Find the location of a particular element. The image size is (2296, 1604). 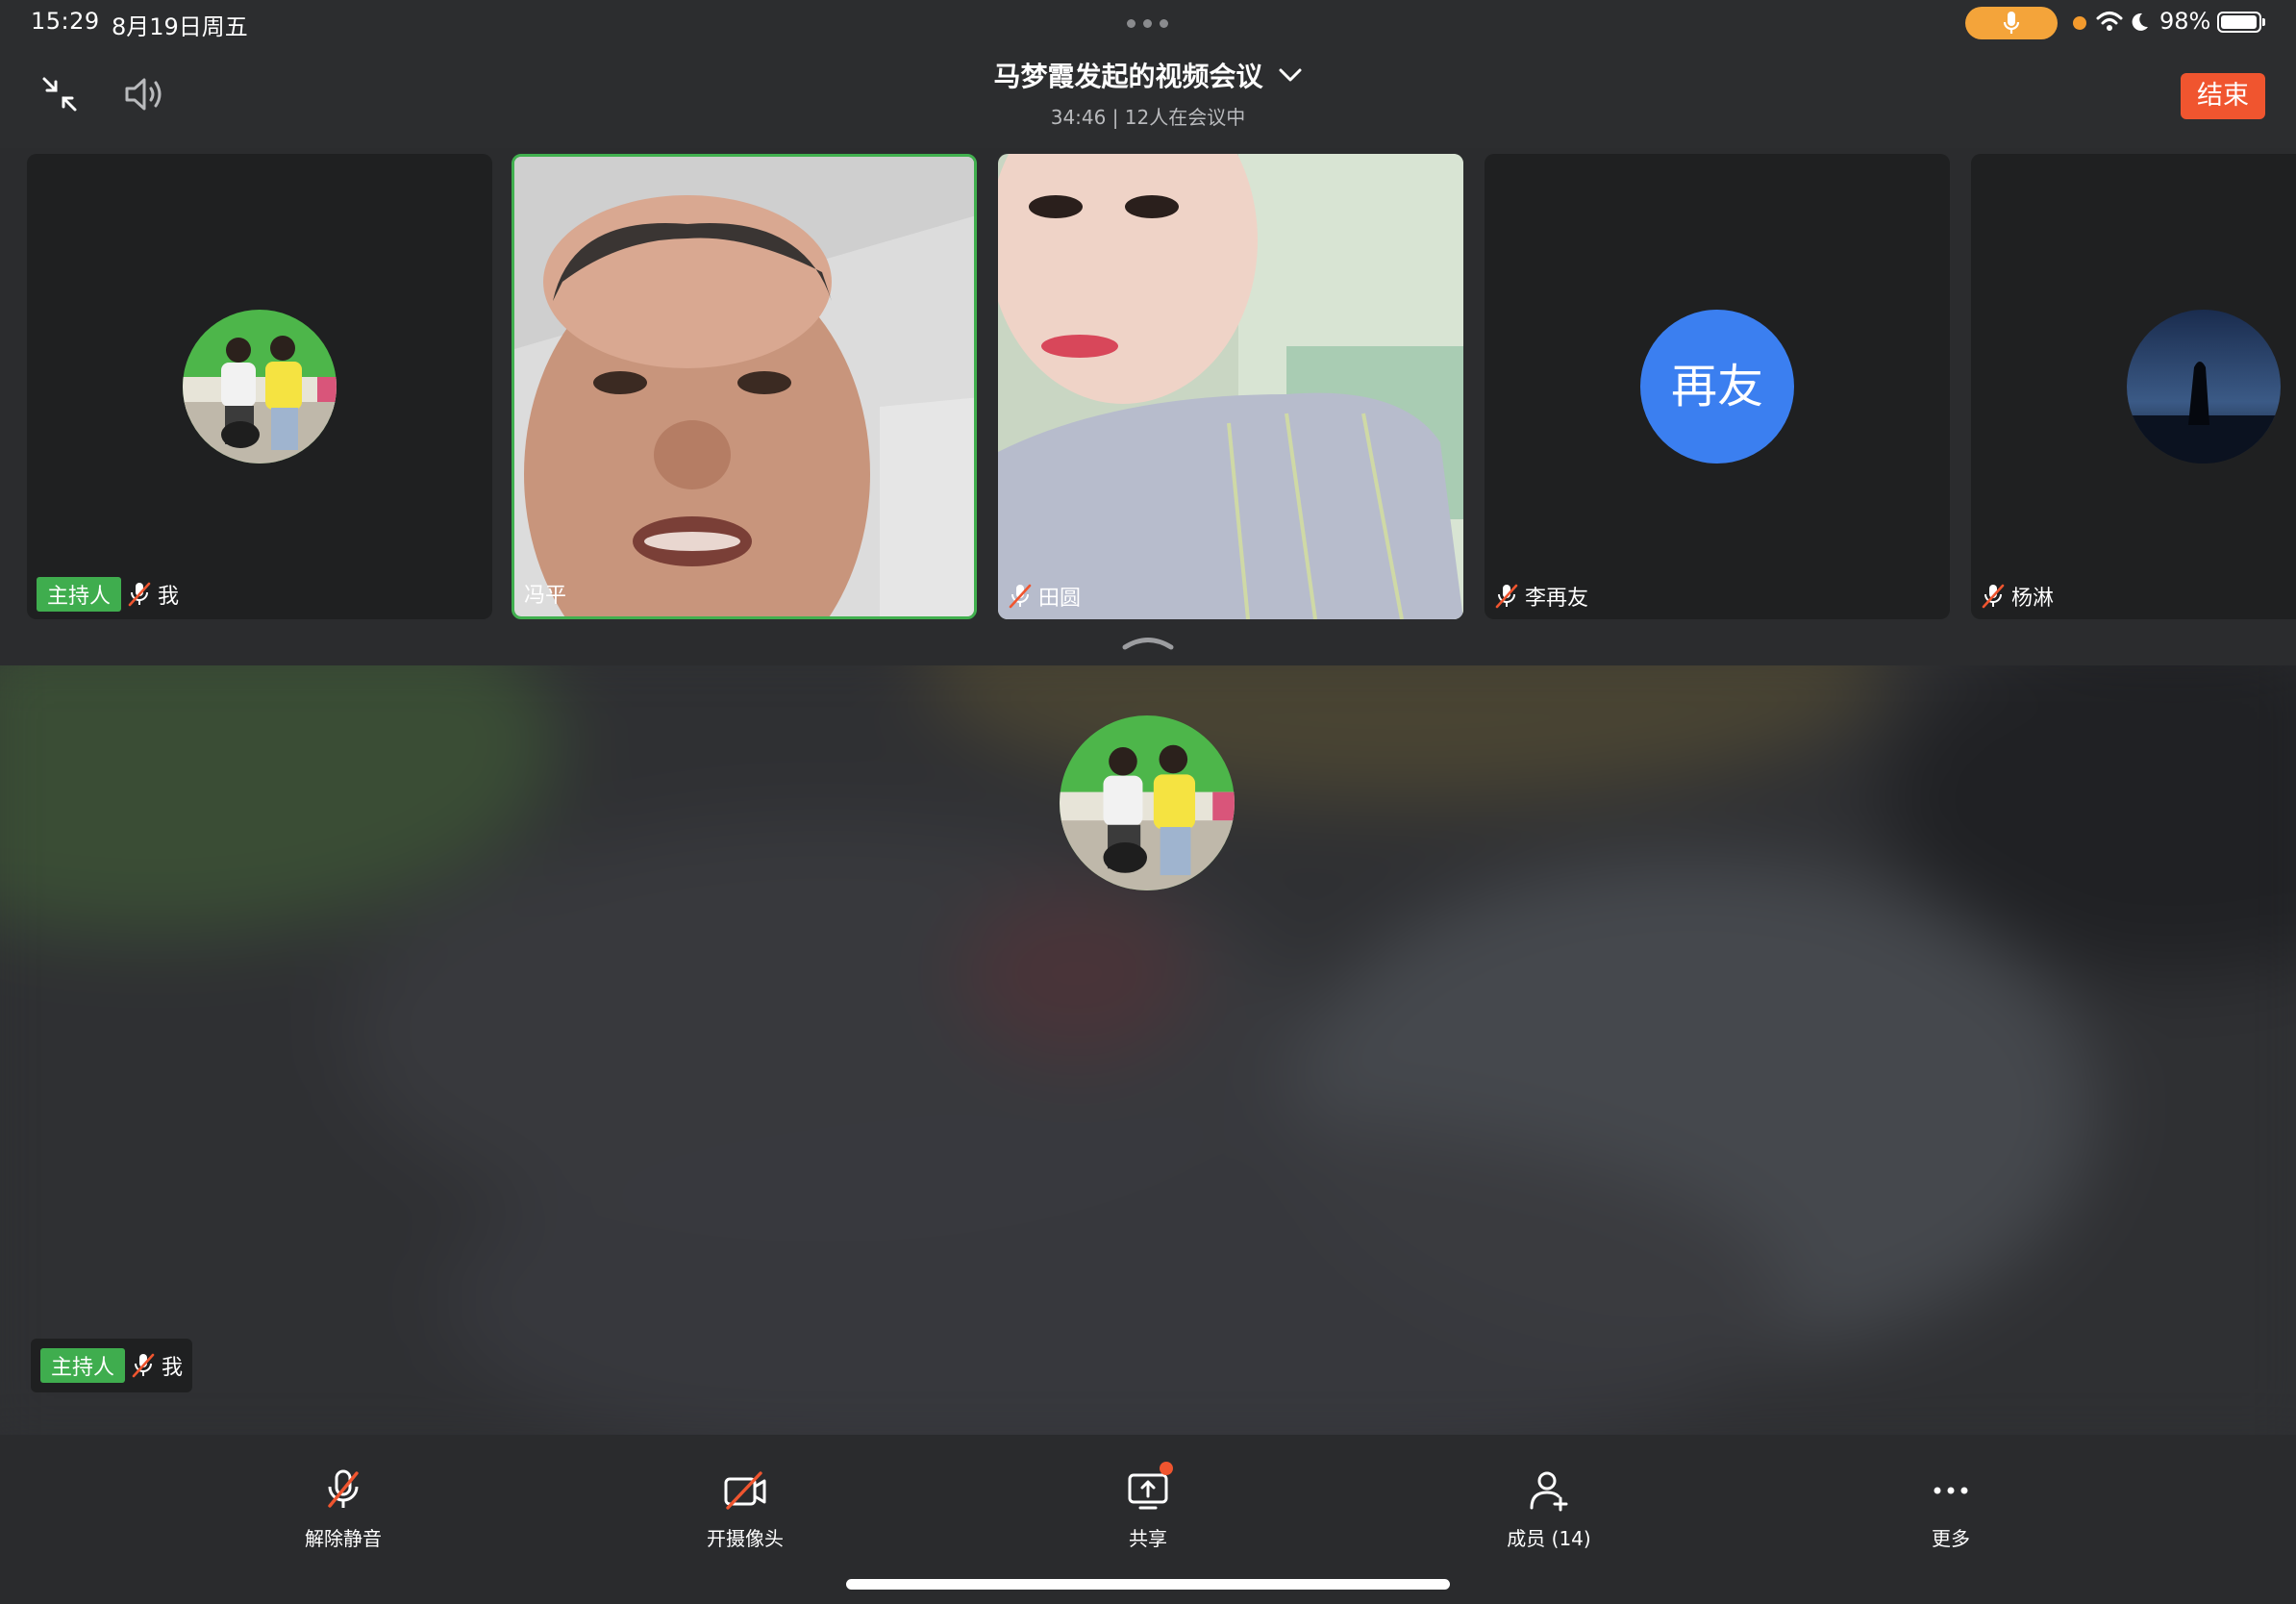

bottom-toolbar: 解除静音 开摄像头 共享 成员 (14) 更多 is located at coordinates (1148, 1519).